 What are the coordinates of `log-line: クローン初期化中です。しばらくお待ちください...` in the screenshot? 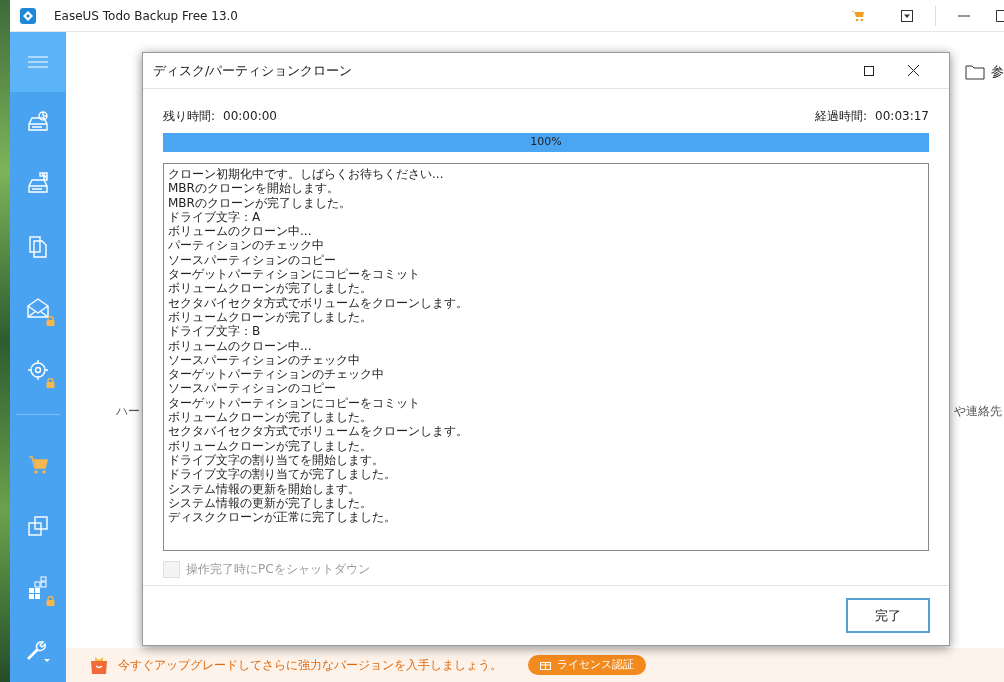 It's located at (306, 174).